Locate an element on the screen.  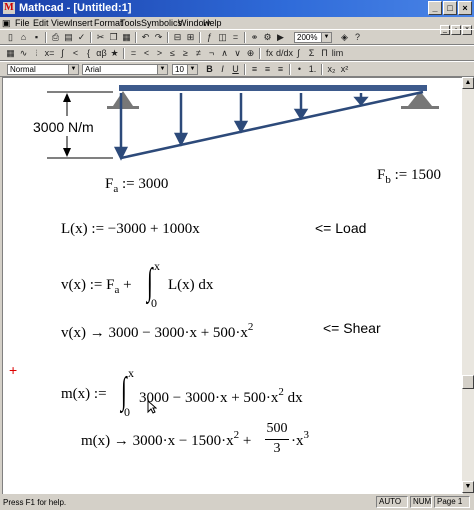
menu-edit: Edit is located at coordinates (41, 23).